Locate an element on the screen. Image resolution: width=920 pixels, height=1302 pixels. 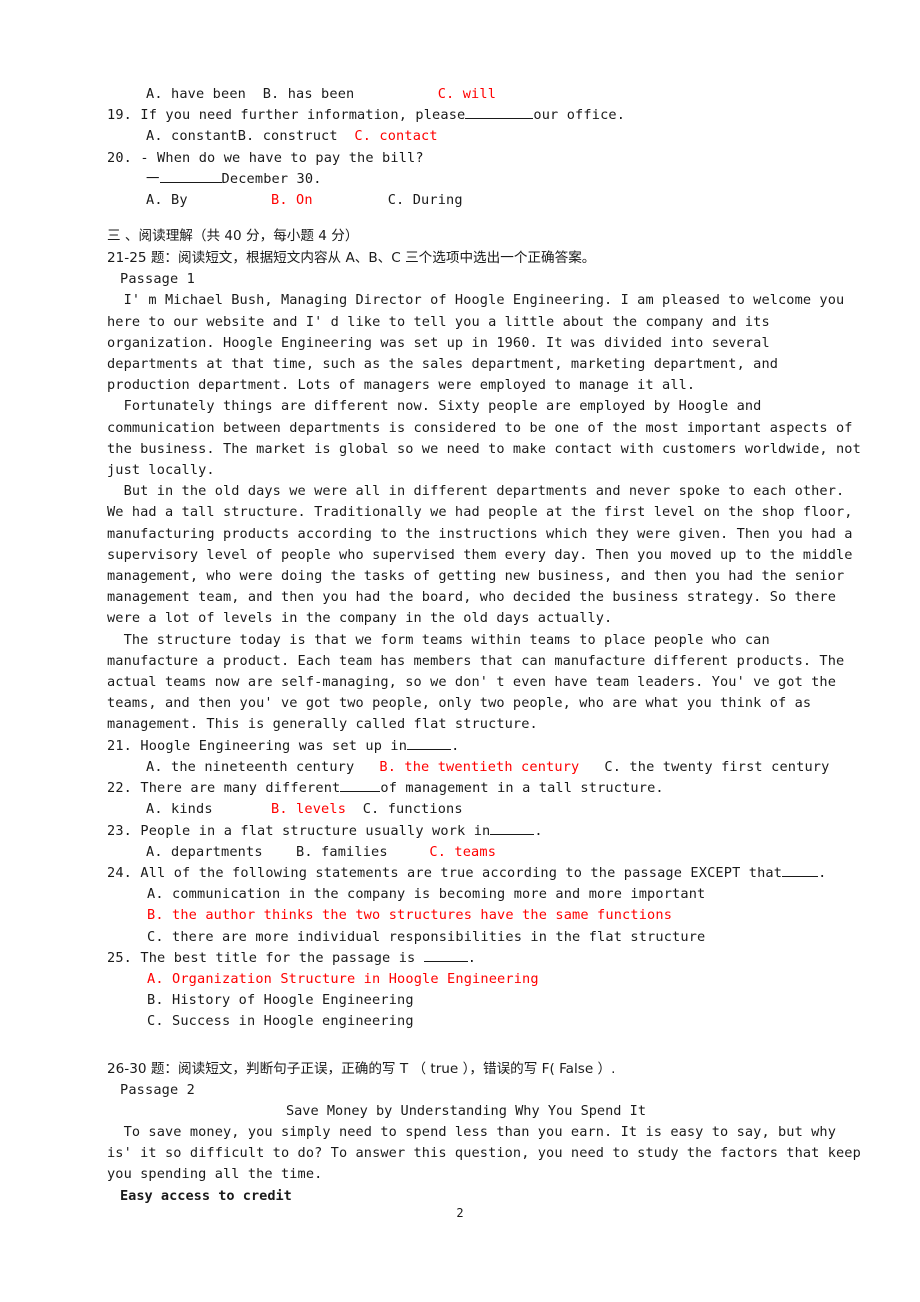
option-22-b: B. levels is located at coordinates (308, 809).